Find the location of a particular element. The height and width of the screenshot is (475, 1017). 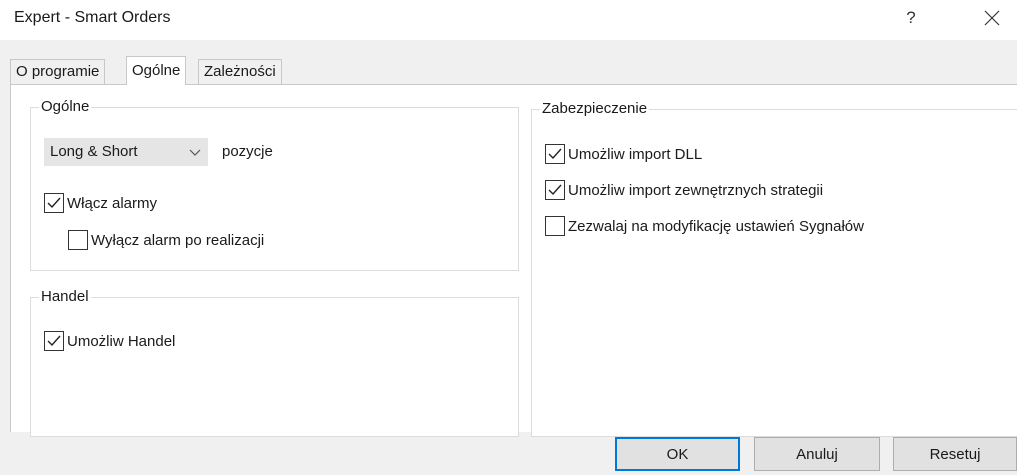

cancel-button: Anuluj is located at coordinates (817, 454).